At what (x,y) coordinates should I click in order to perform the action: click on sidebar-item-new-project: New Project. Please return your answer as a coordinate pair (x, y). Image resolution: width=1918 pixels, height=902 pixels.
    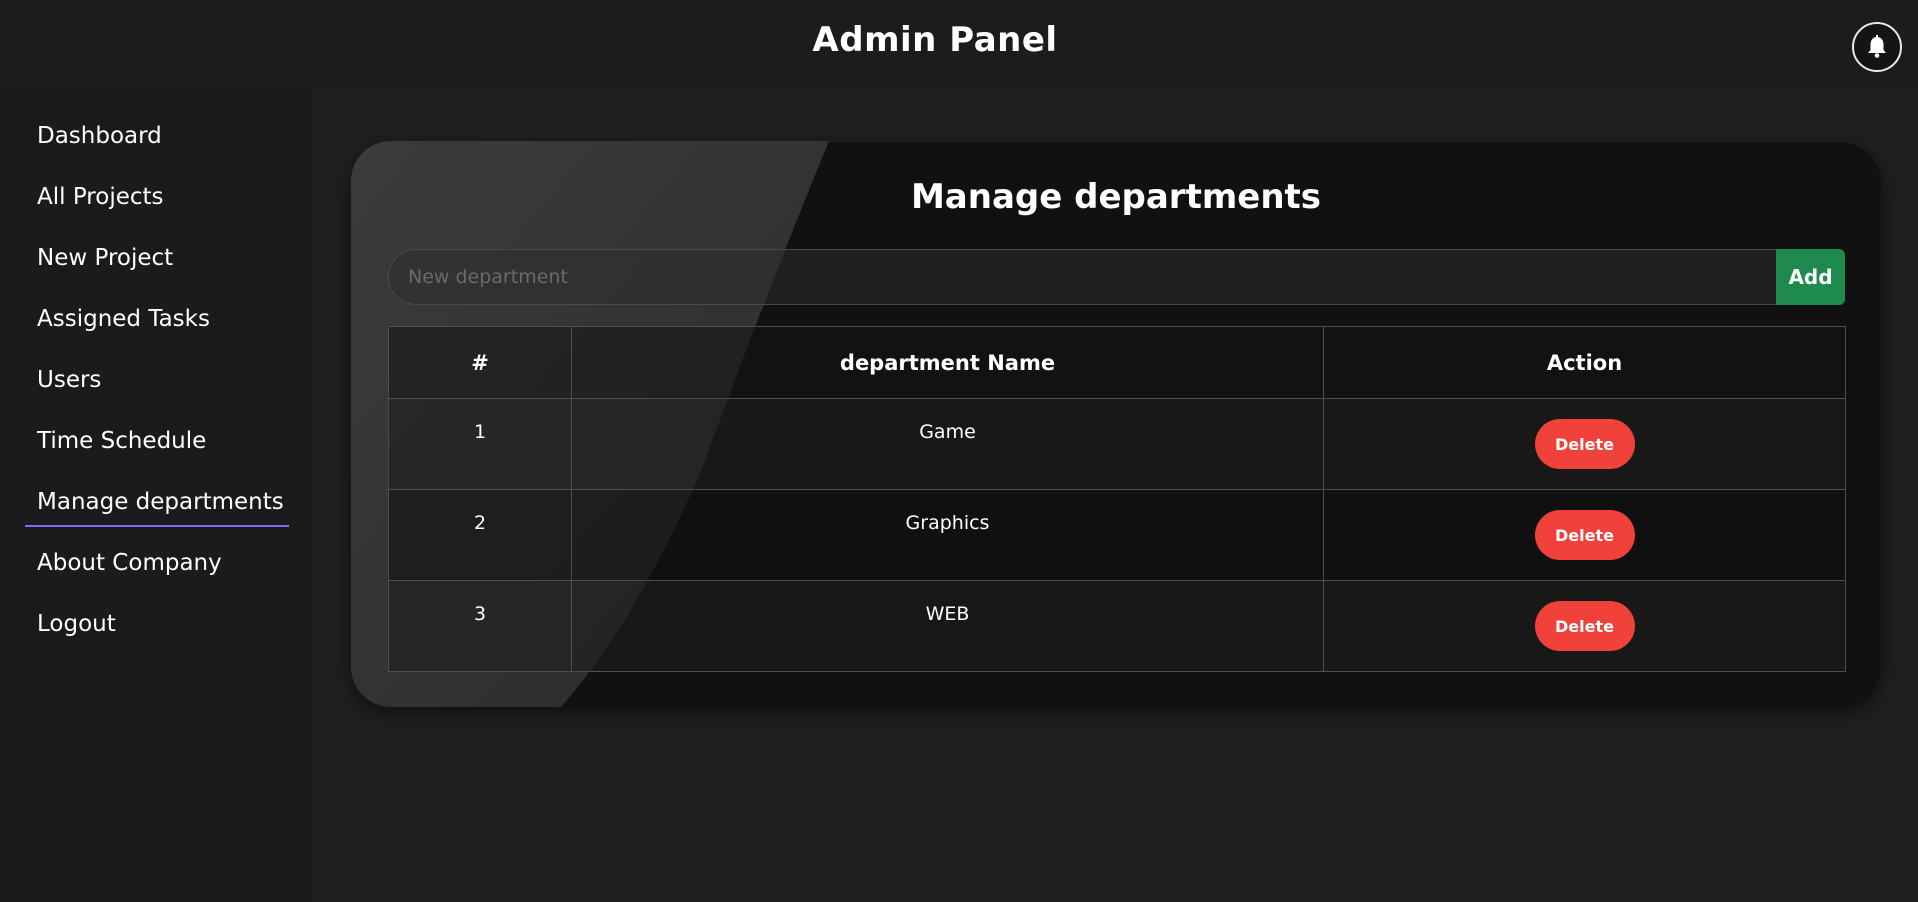
    Looking at the image, I should click on (105, 258).